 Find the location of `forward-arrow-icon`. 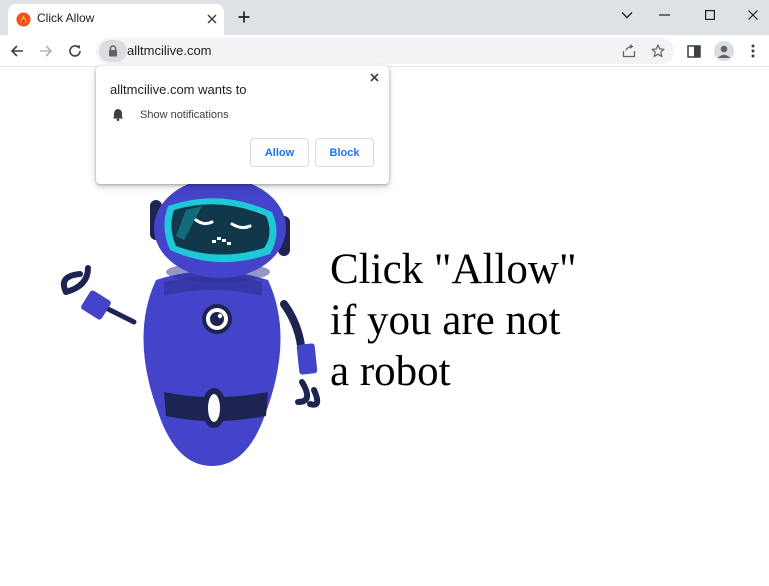

forward-arrow-icon is located at coordinates (46, 51).